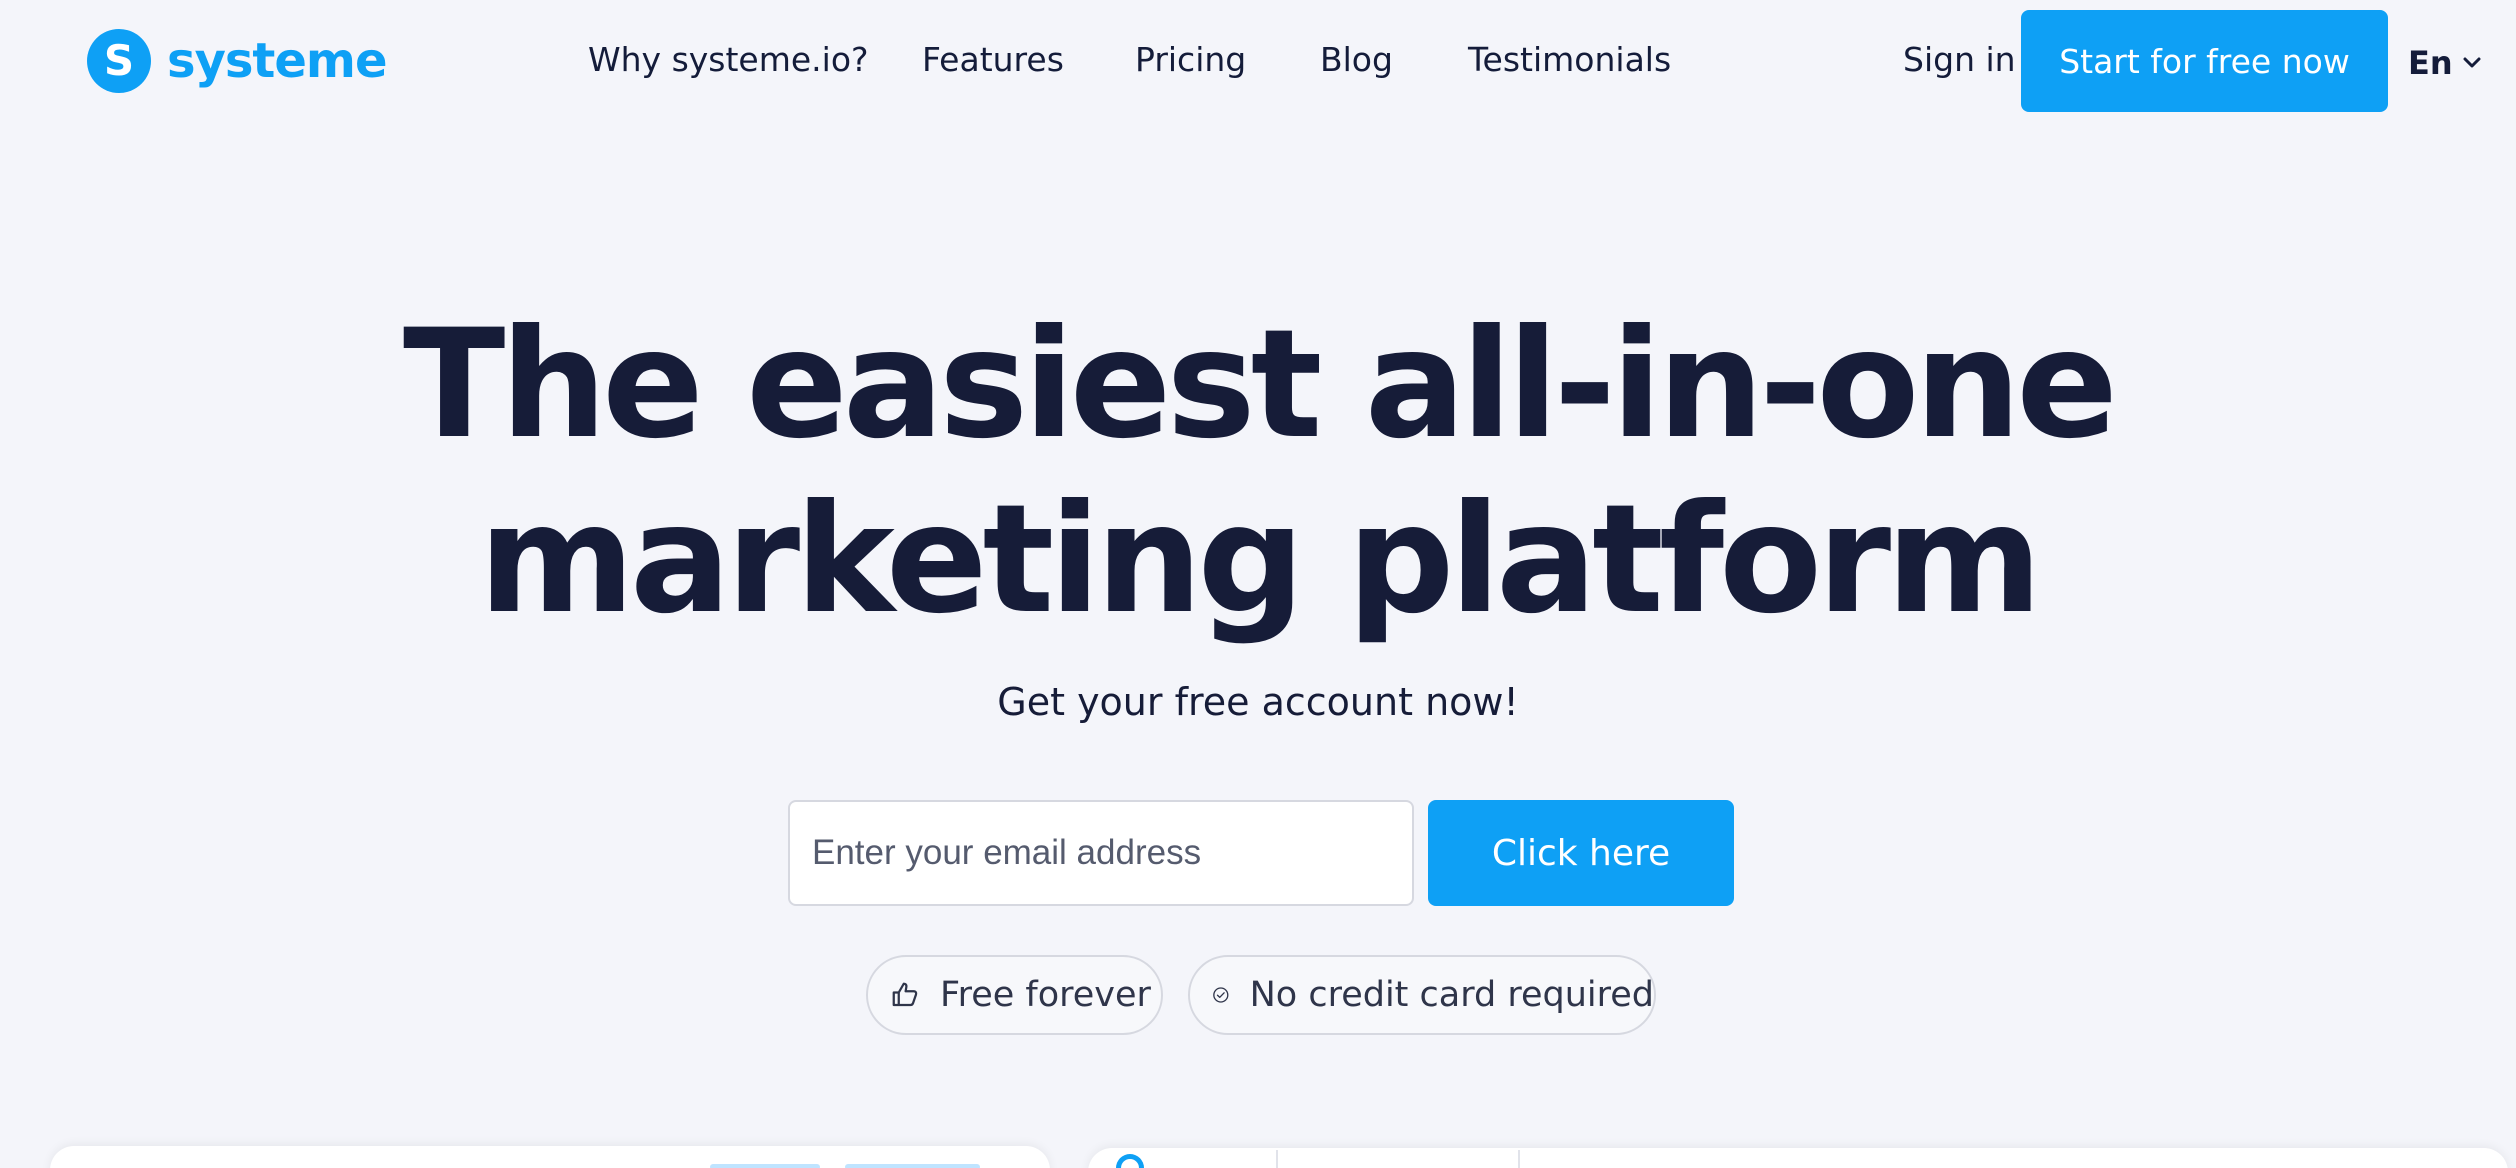 The width and height of the screenshot is (2516, 1168). What do you see at coordinates (1101, 853) in the screenshot?
I see `email-input` at bounding box center [1101, 853].